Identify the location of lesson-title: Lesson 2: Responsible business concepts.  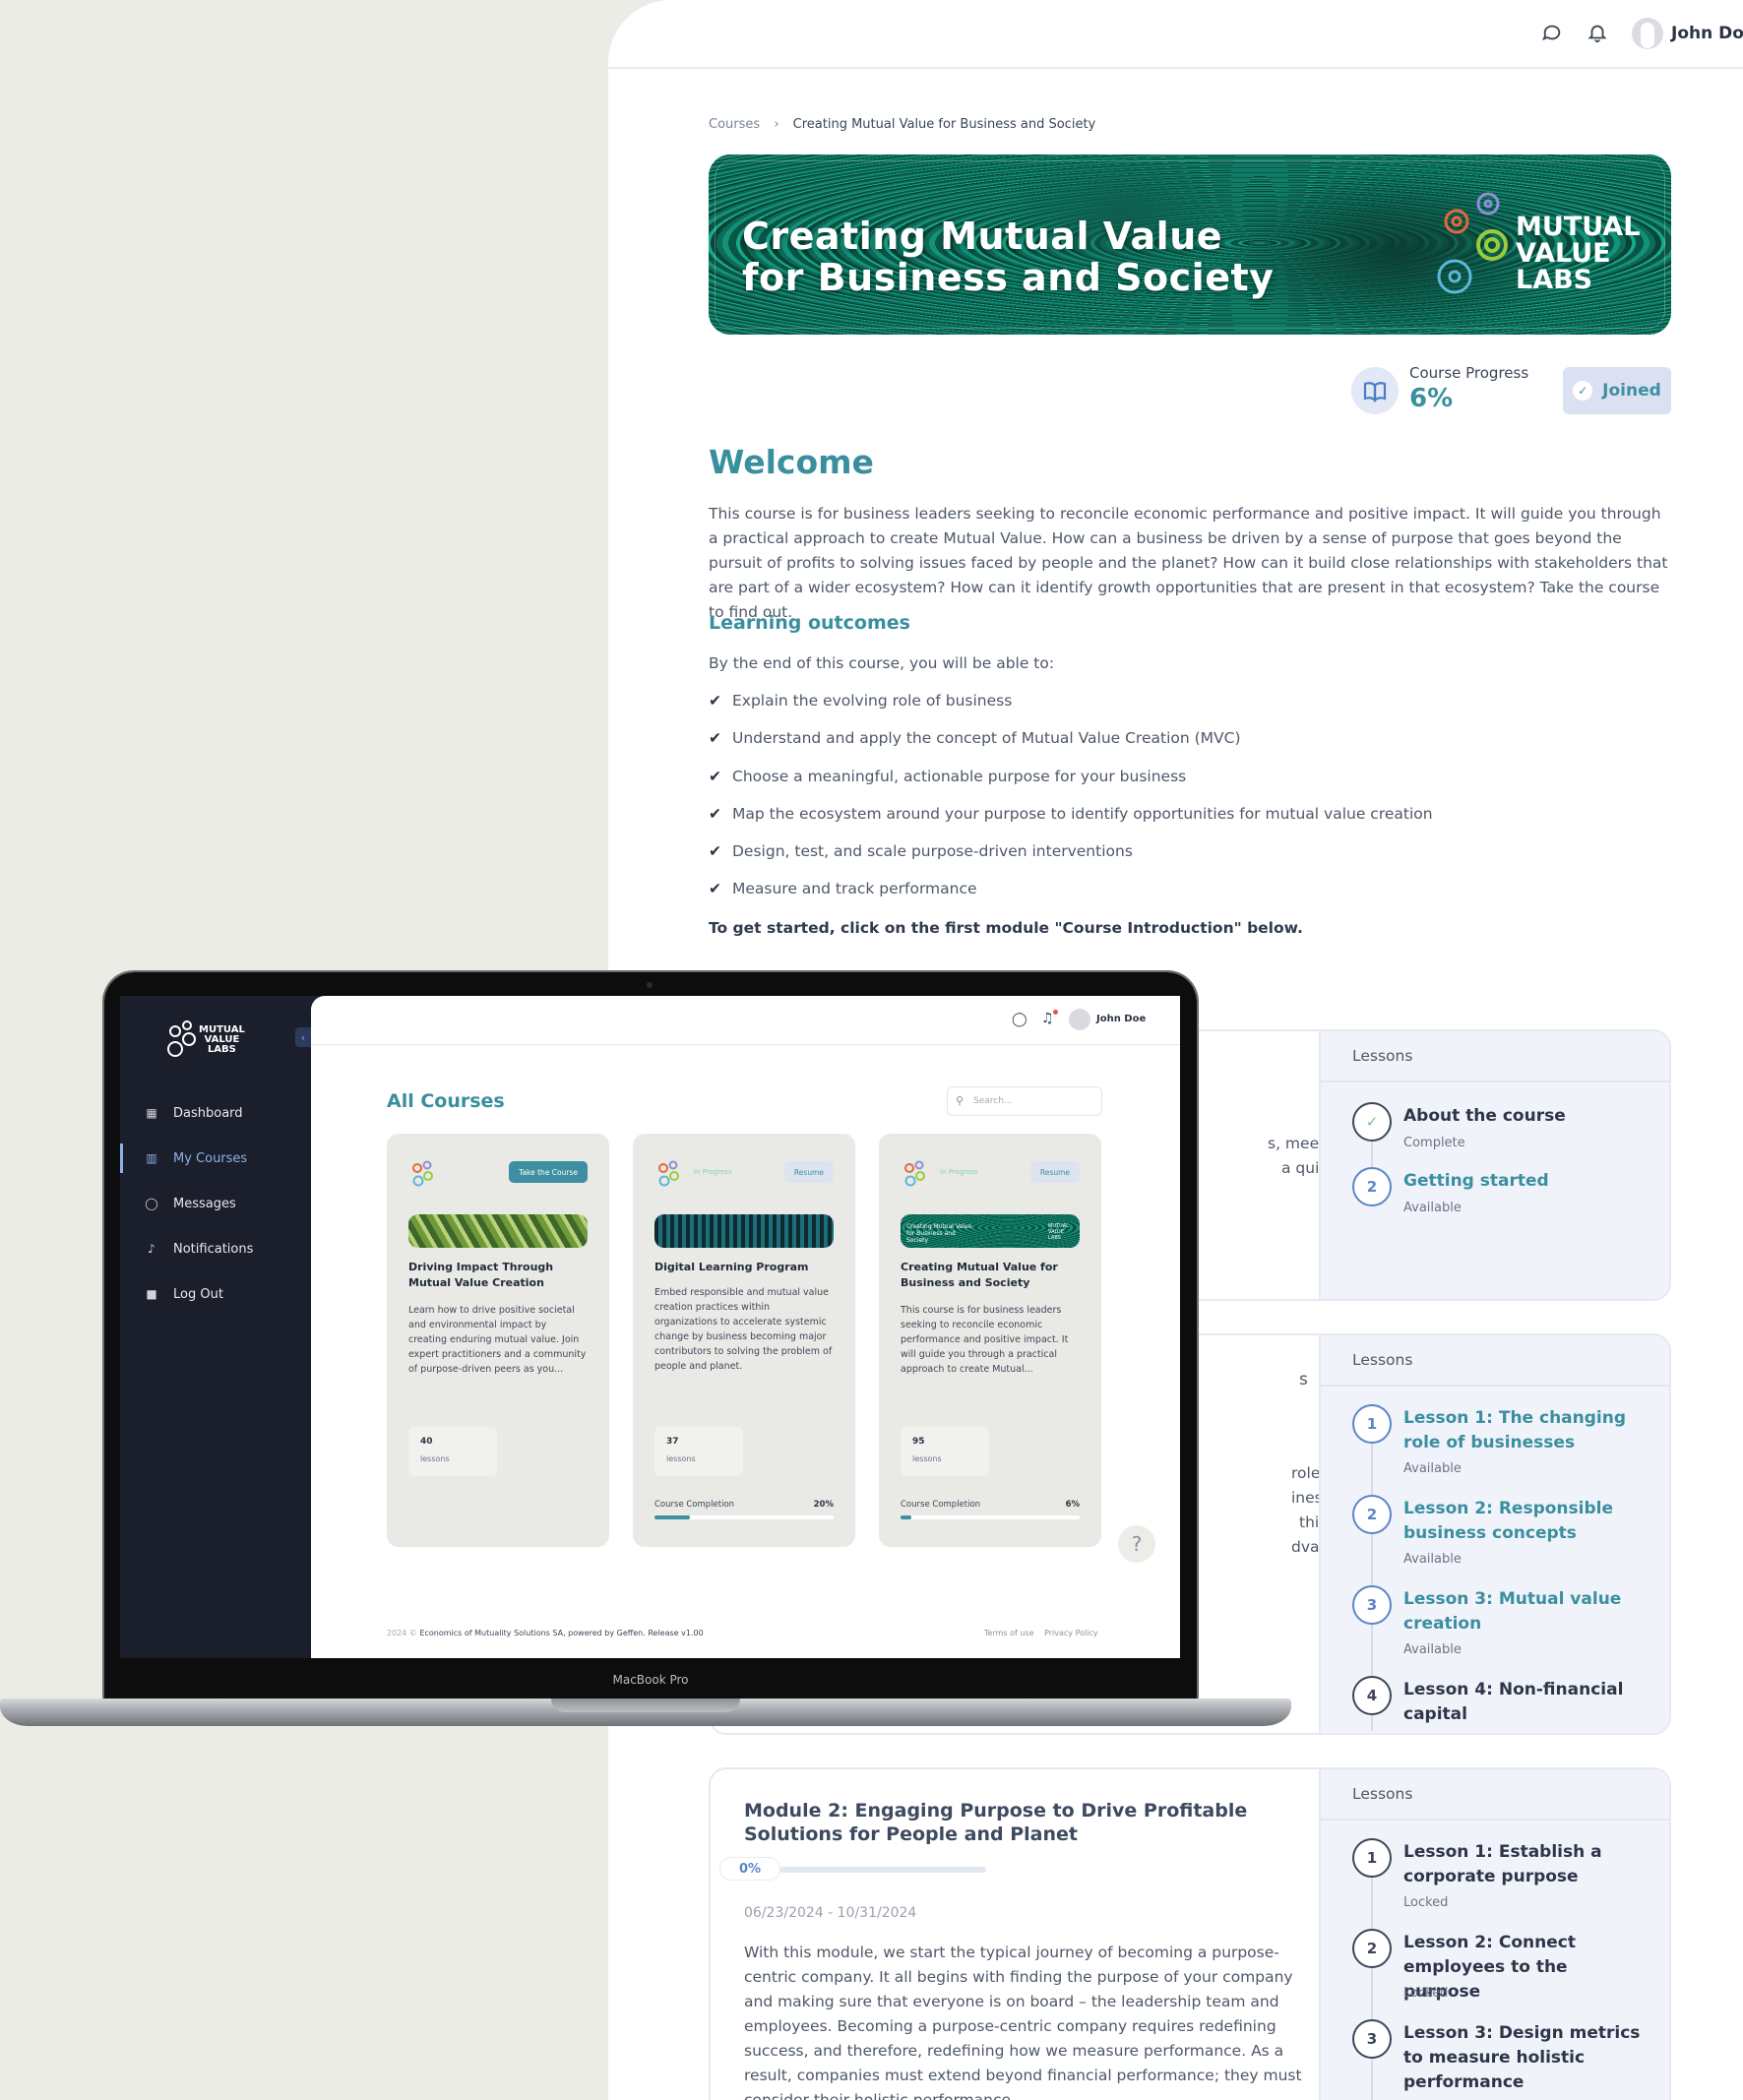
(1526, 1521).